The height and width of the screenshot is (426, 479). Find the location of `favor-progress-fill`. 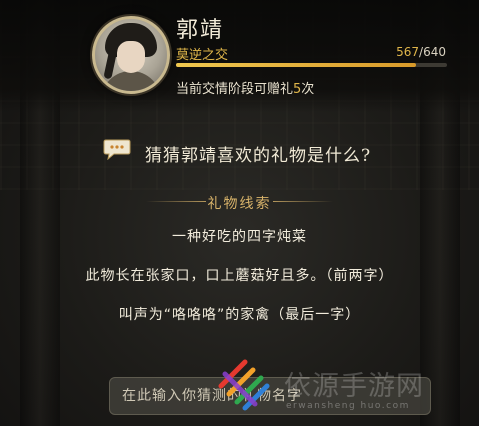

favor-progress-fill is located at coordinates (296, 65).